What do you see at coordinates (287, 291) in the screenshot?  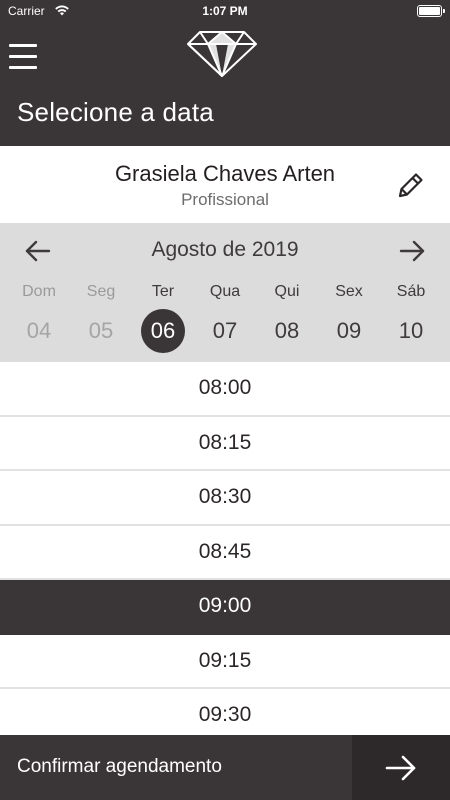 I see `weekday-label: Qui` at bounding box center [287, 291].